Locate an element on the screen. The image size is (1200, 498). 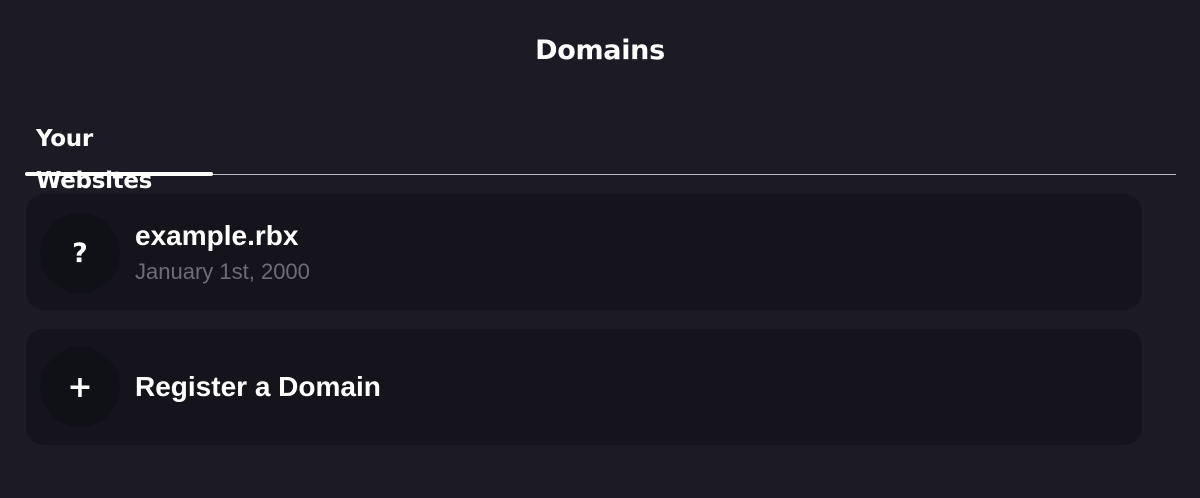
tab-label: Your Websites is located at coordinates (94, 160).